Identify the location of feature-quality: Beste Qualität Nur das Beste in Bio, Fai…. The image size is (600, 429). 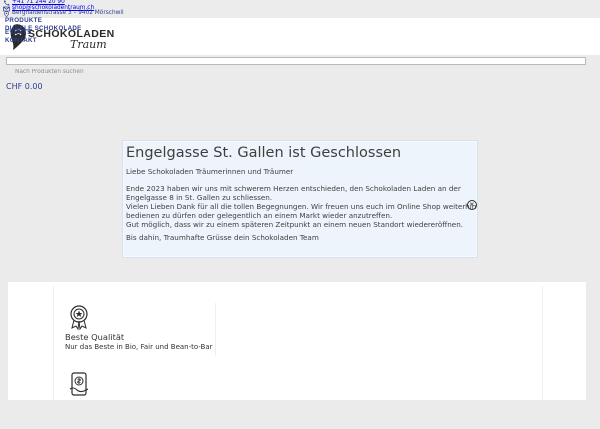
(140, 332).